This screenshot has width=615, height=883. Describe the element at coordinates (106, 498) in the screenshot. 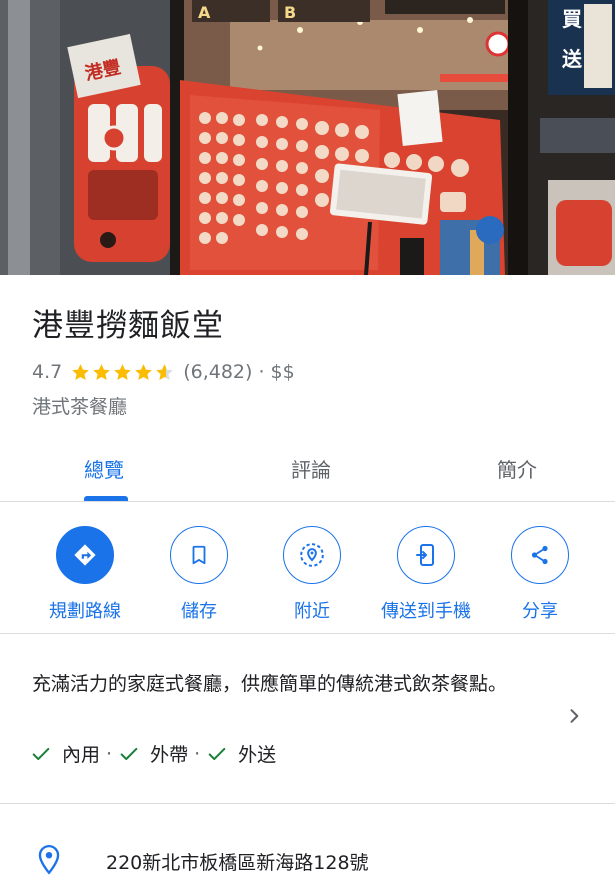

I see `active-tab-indicator` at that location.